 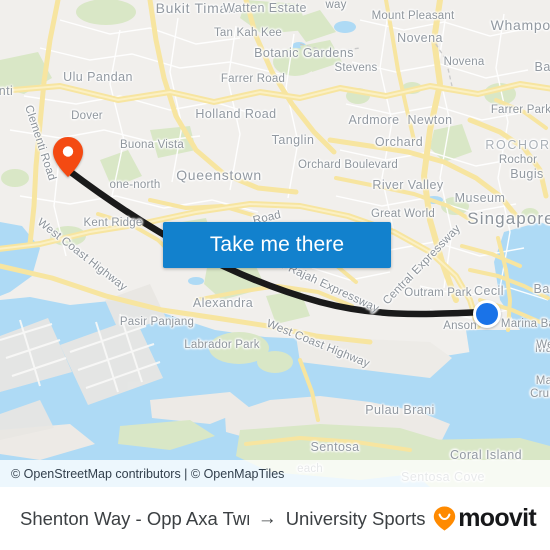 What do you see at coordinates (497, 518) in the screenshot?
I see `moovit-wordmark: moovit` at bounding box center [497, 518].